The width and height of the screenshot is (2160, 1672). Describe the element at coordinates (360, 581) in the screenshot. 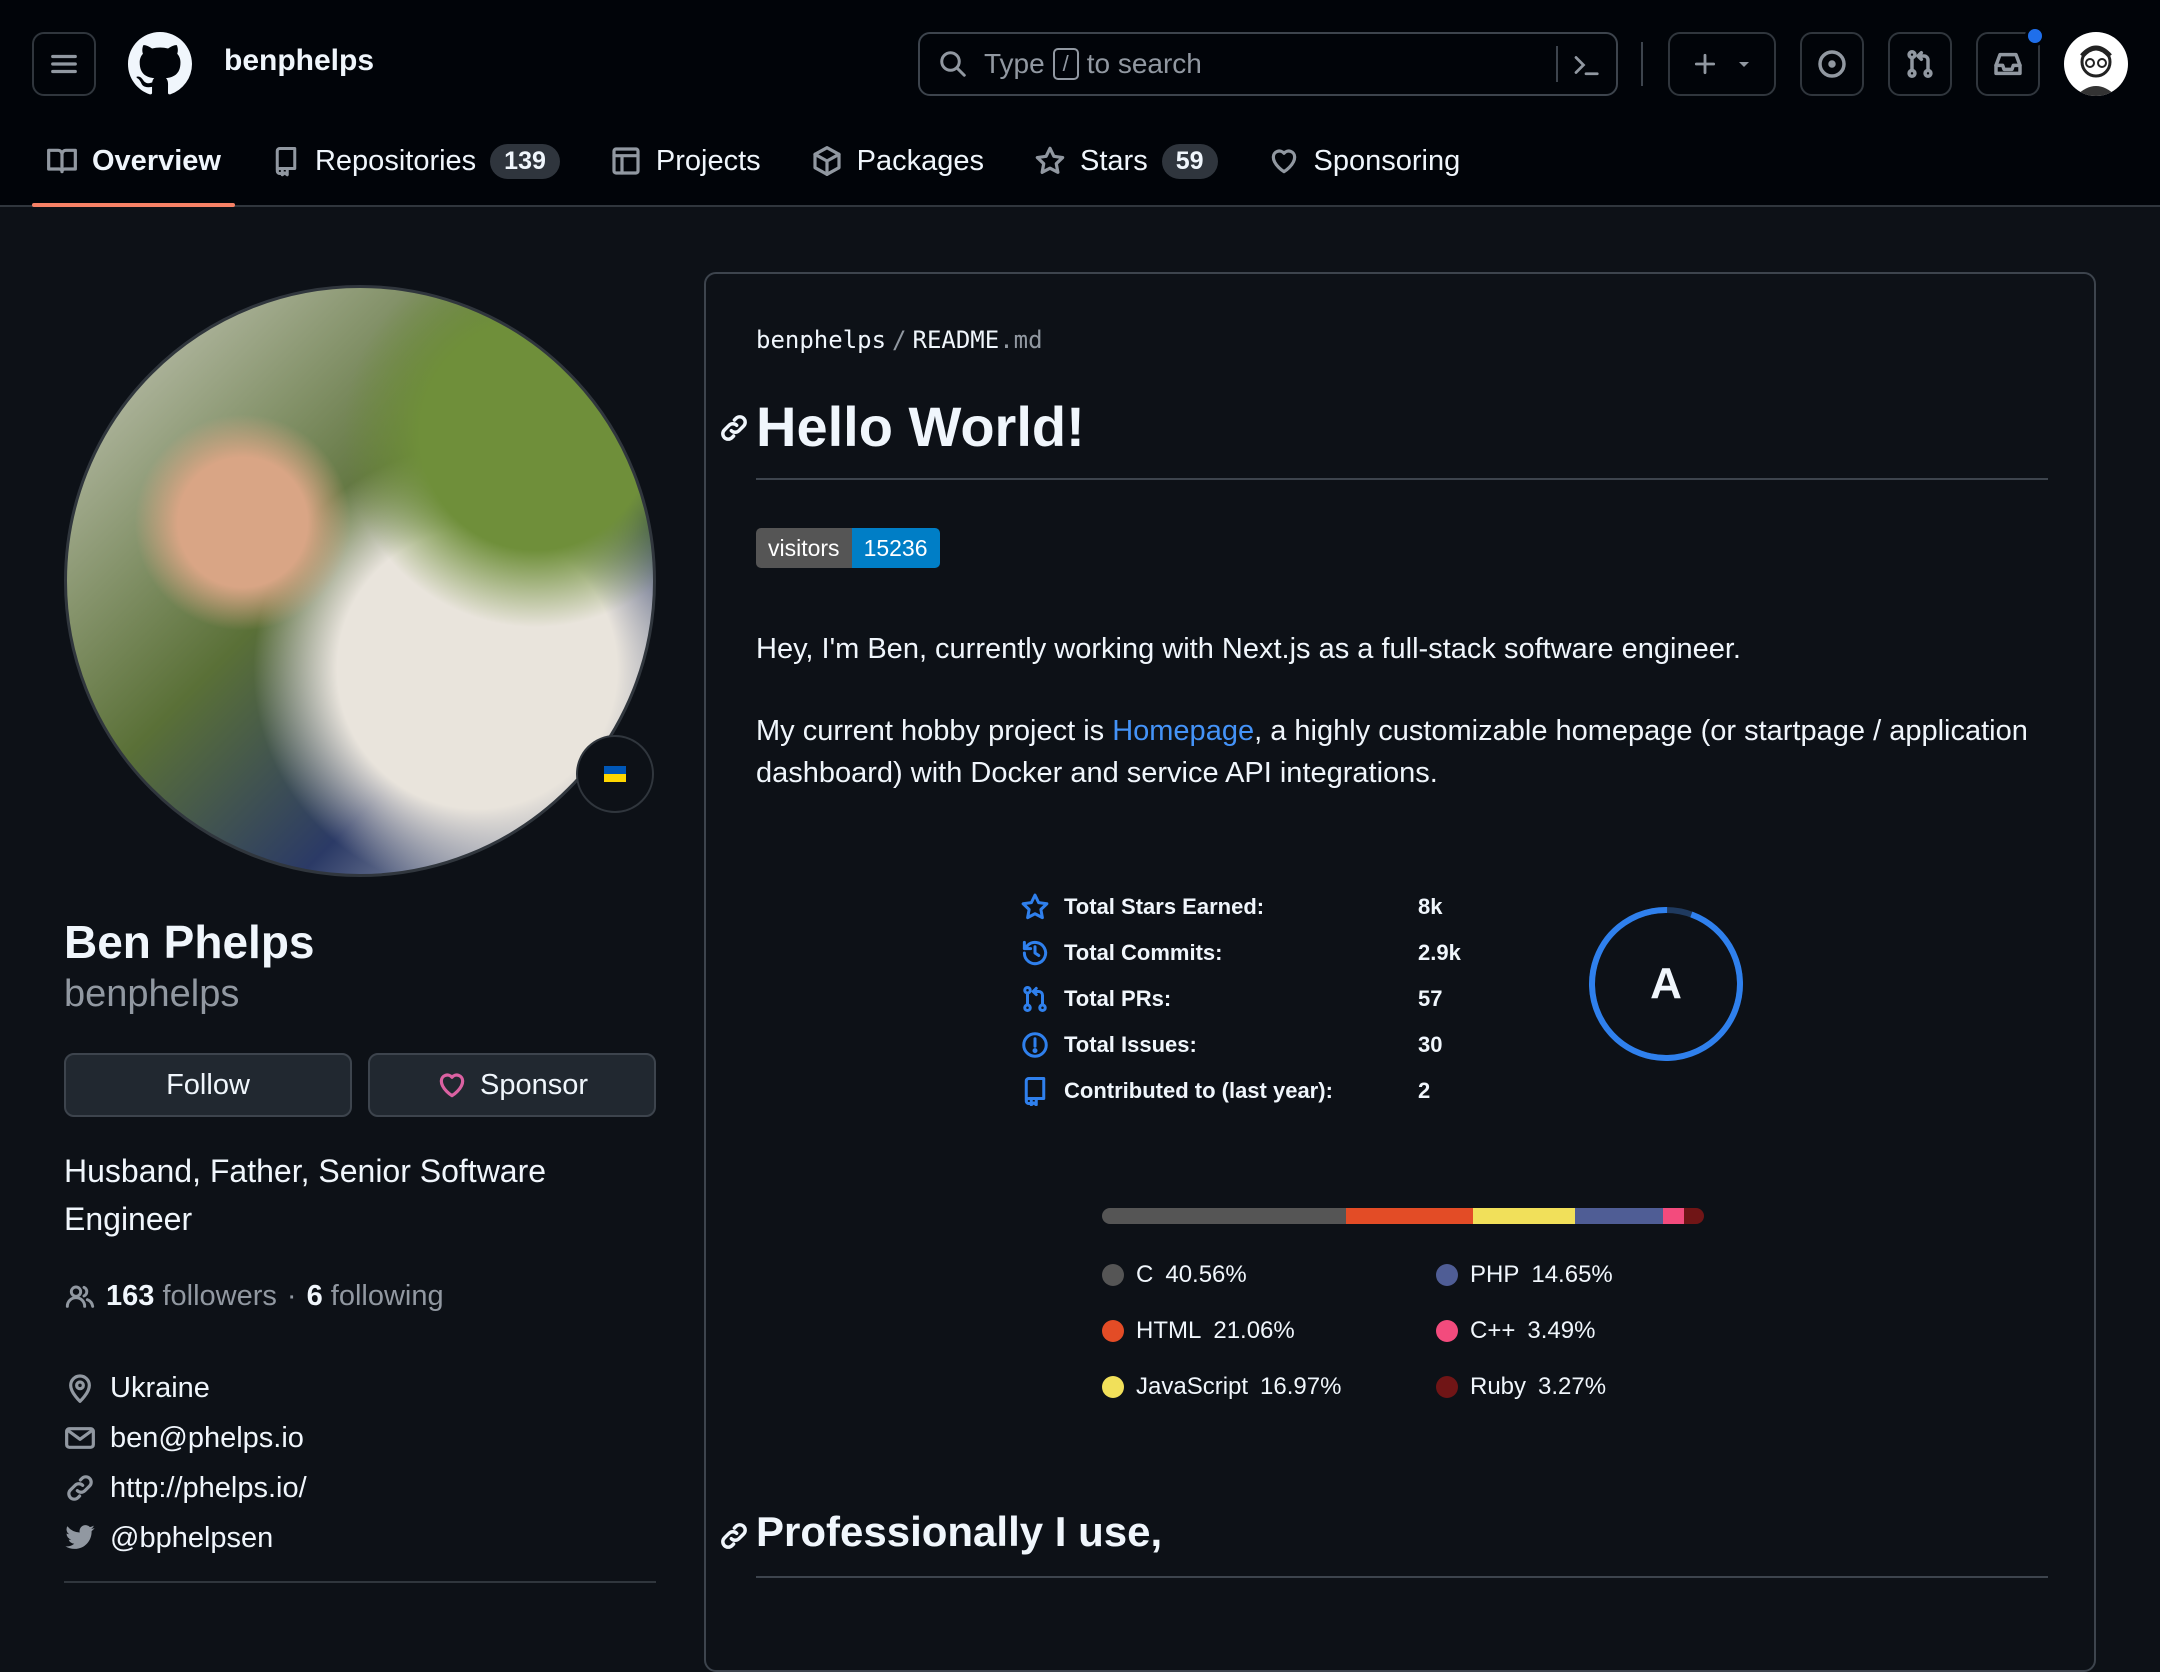

I see `profile-avatar` at that location.